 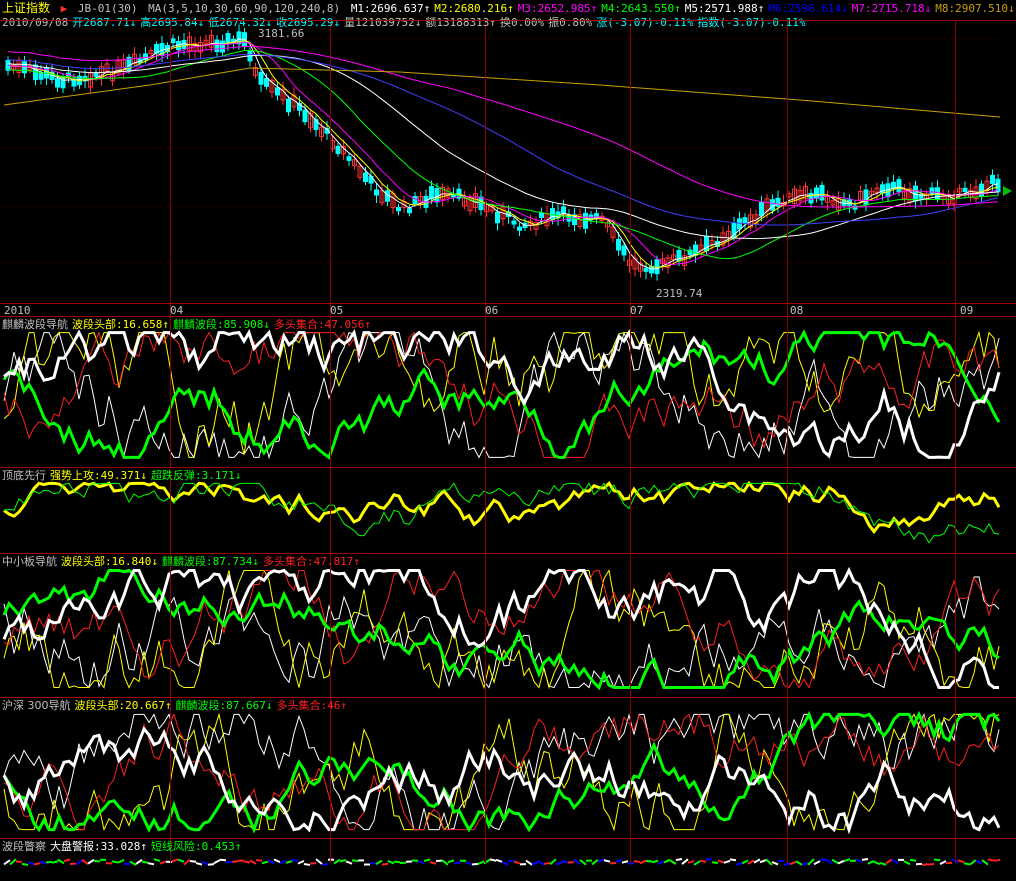 What do you see at coordinates (322, 324) in the screenshot?
I see `panel-value: 多头集合:47.056↑` at bounding box center [322, 324].